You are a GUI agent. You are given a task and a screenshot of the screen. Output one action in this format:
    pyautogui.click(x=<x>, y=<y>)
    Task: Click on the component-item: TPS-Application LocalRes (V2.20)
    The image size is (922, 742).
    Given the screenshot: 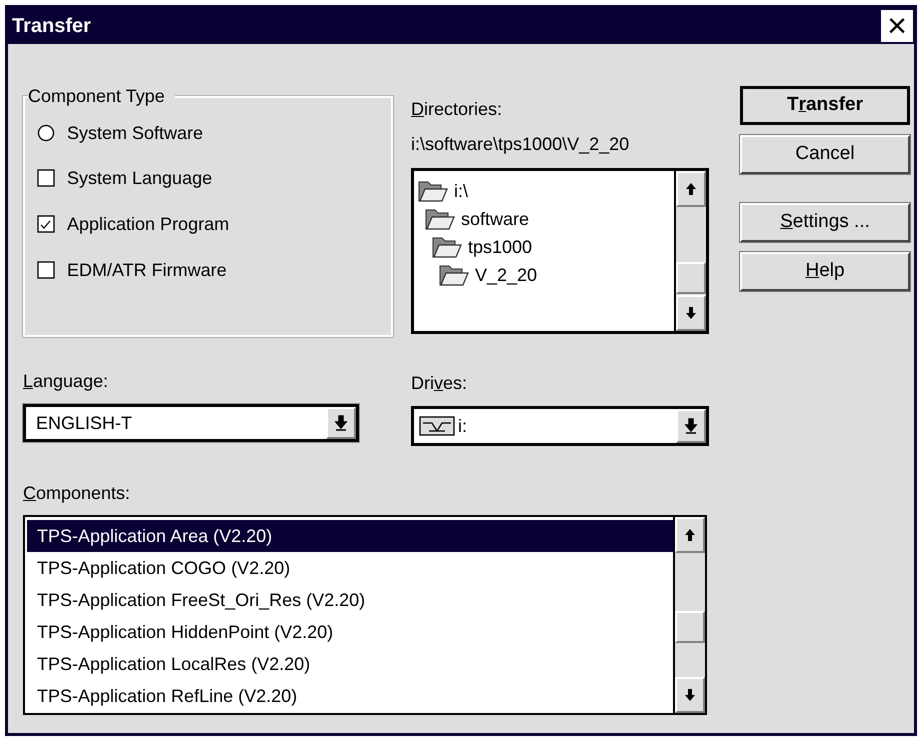 What is the action you would take?
    pyautogui.click(x=350, y=664)
    